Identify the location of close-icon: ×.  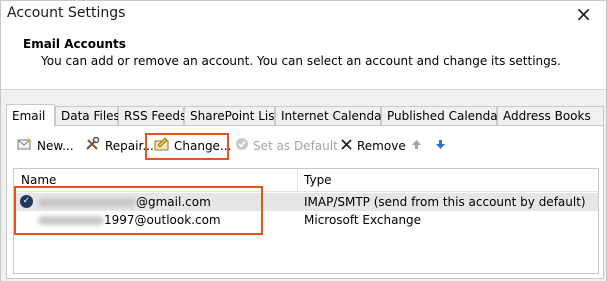
(583, 14).